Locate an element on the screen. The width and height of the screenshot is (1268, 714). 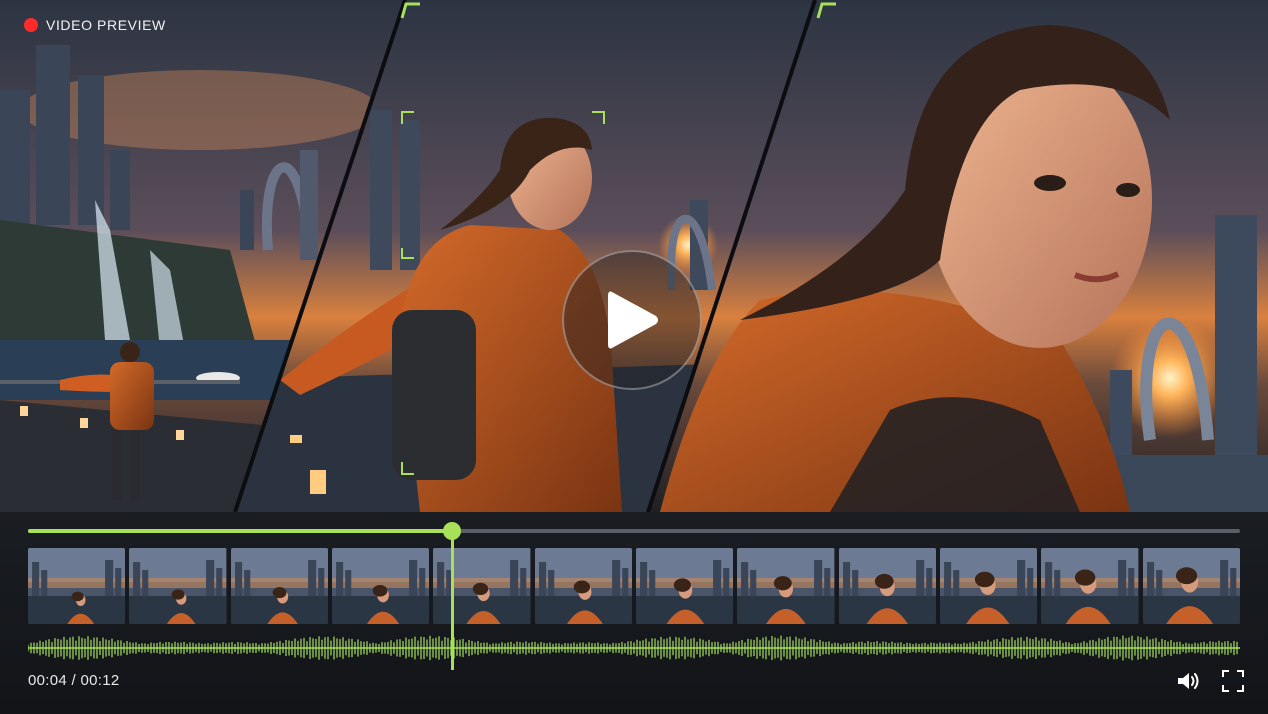
playhead-line is located at coordinates (453, 597).